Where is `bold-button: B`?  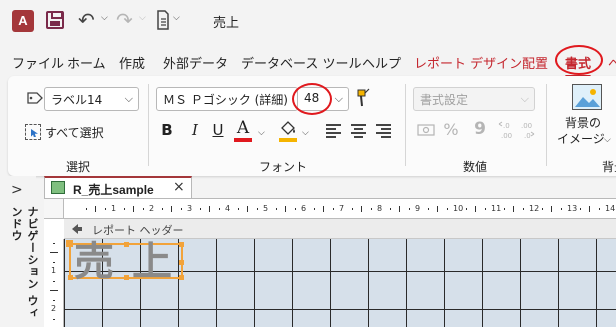
bold-button: B is located at coordinates (167, 130).